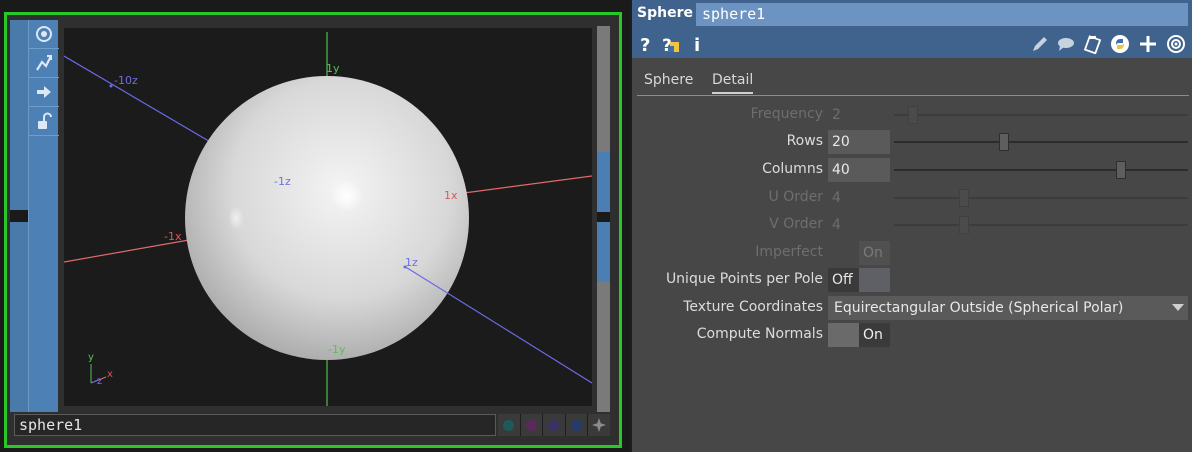  What do you see at coordinates (509, 425) in the screenshot?
I see `bypass-flag` at bounding box center [509, 425].